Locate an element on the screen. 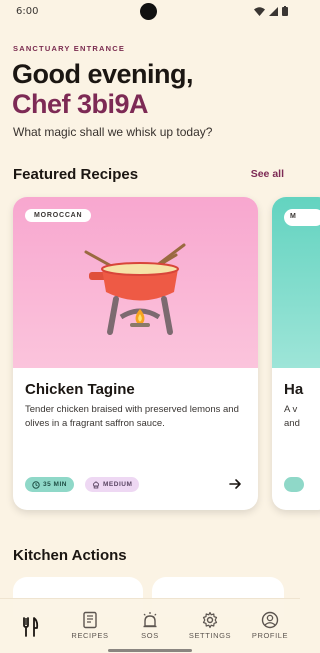 The image size is (320, 653). fork-knife-icon is located at coordinates (31, 627).